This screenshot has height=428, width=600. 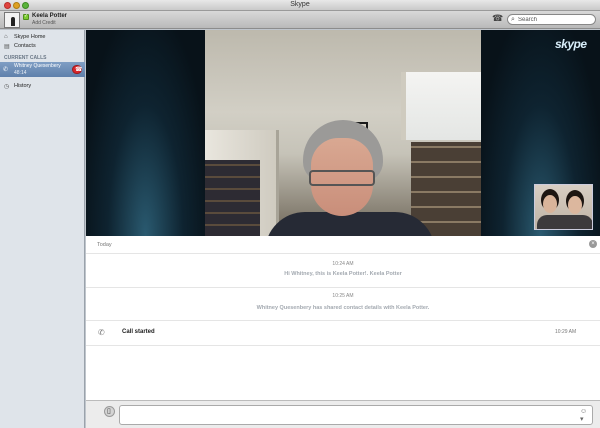 What do you see at coordinates (343, 296) in the screenshot?
I see `message-timestamp: 10:25 AM` at bounding box center [343, 296].